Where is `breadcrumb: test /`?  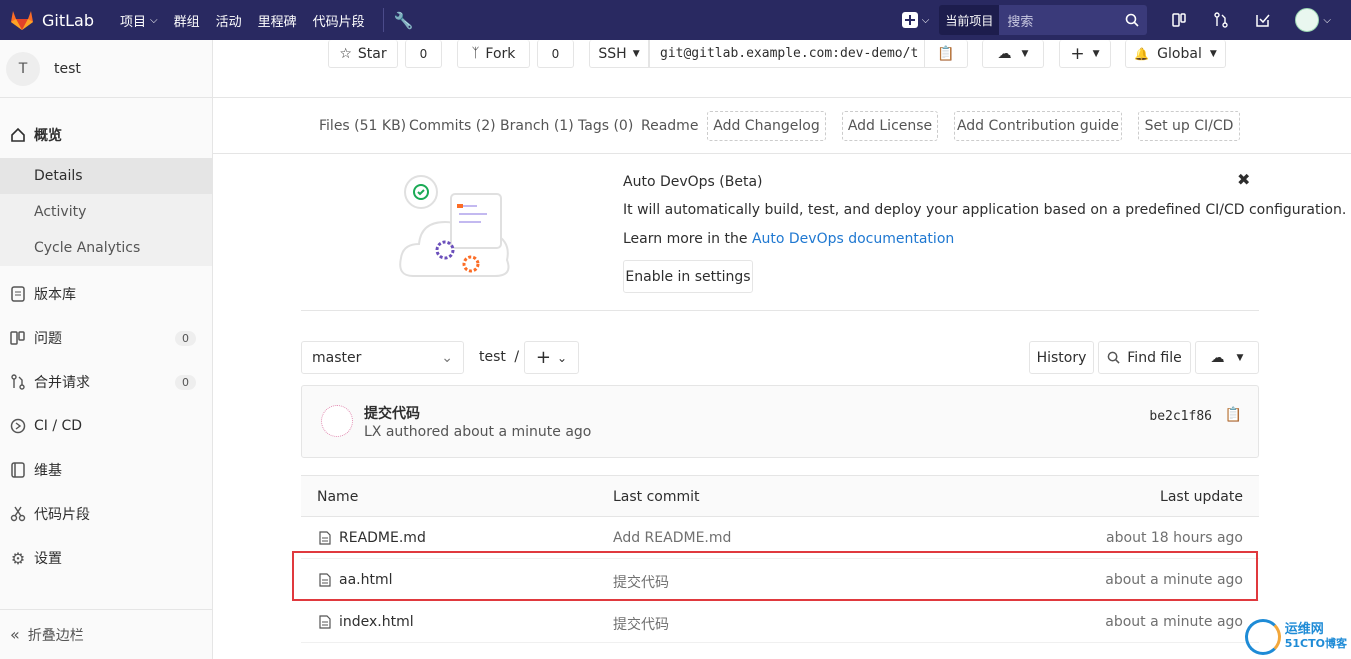 breadcrumb: test / is located at coordinates (499, 357).